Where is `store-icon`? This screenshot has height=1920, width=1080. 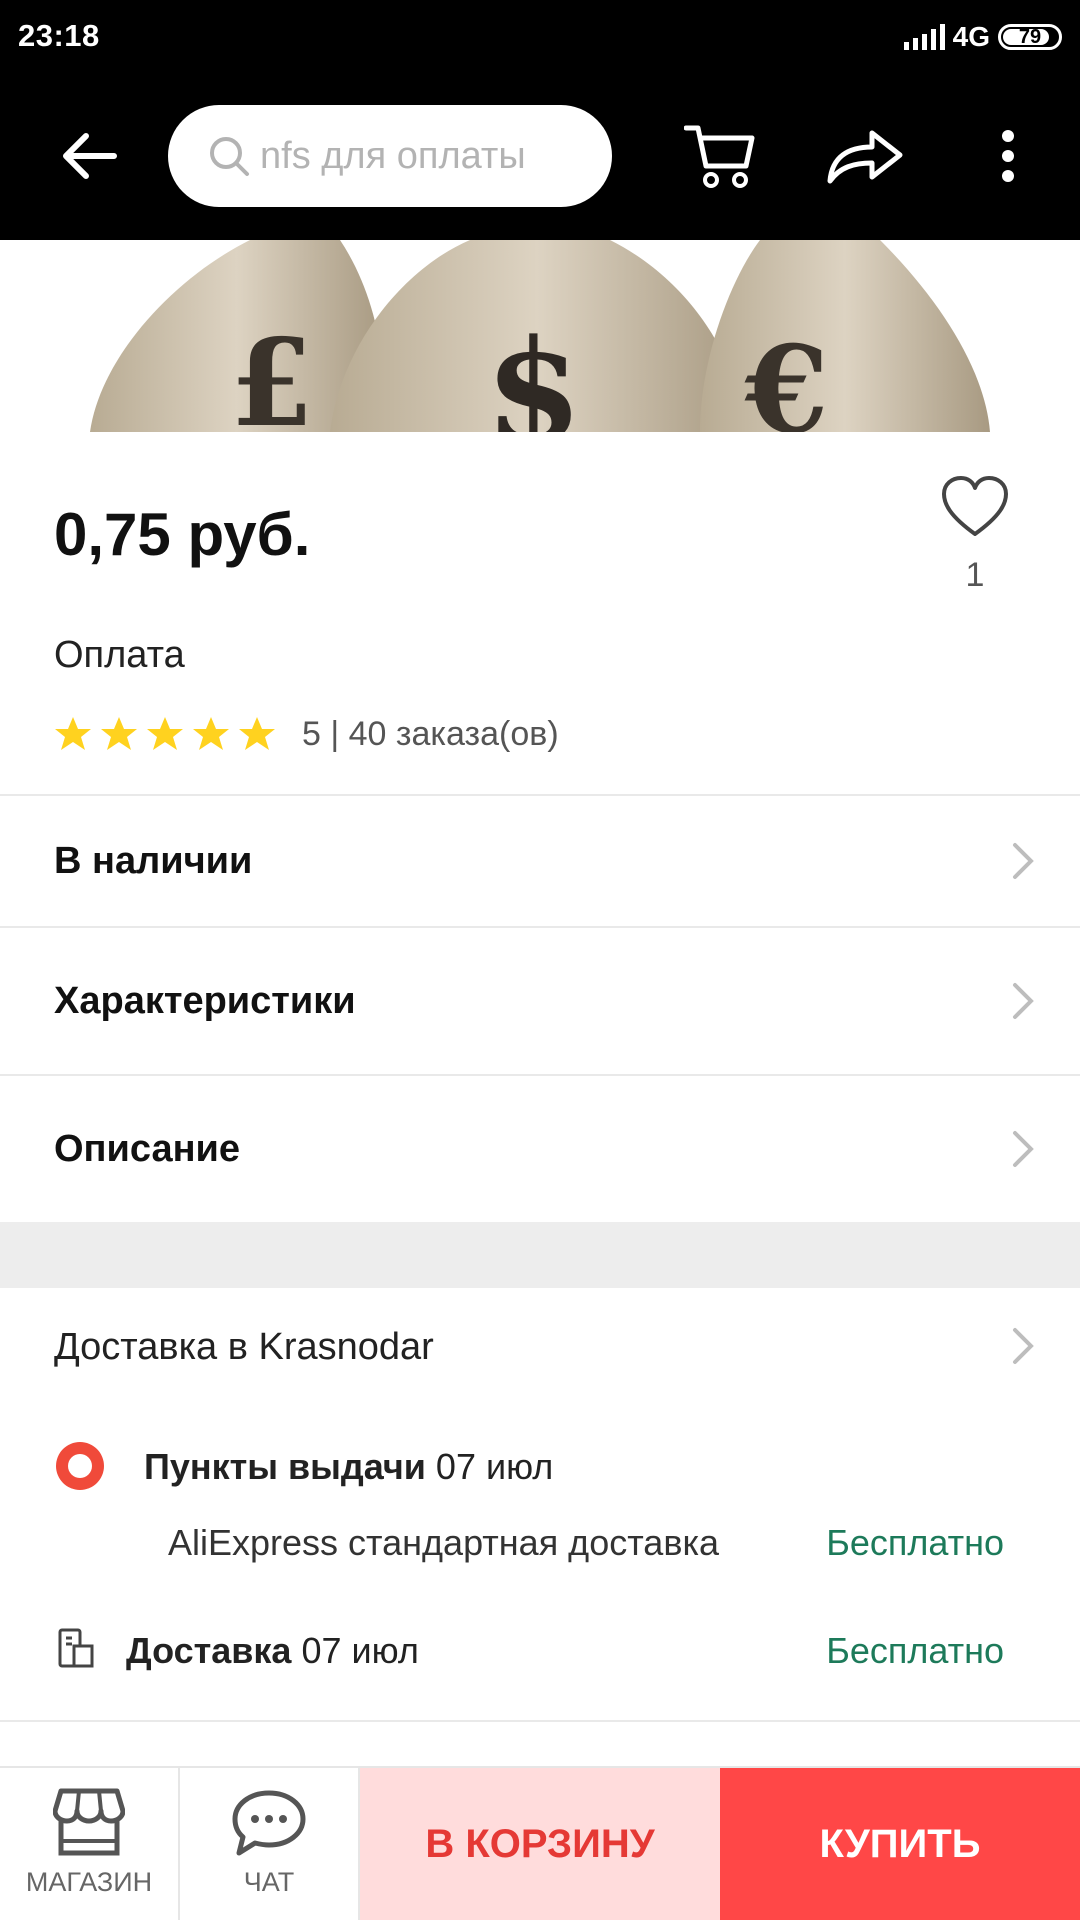 store-icon is located at coordinates (89, 1822).